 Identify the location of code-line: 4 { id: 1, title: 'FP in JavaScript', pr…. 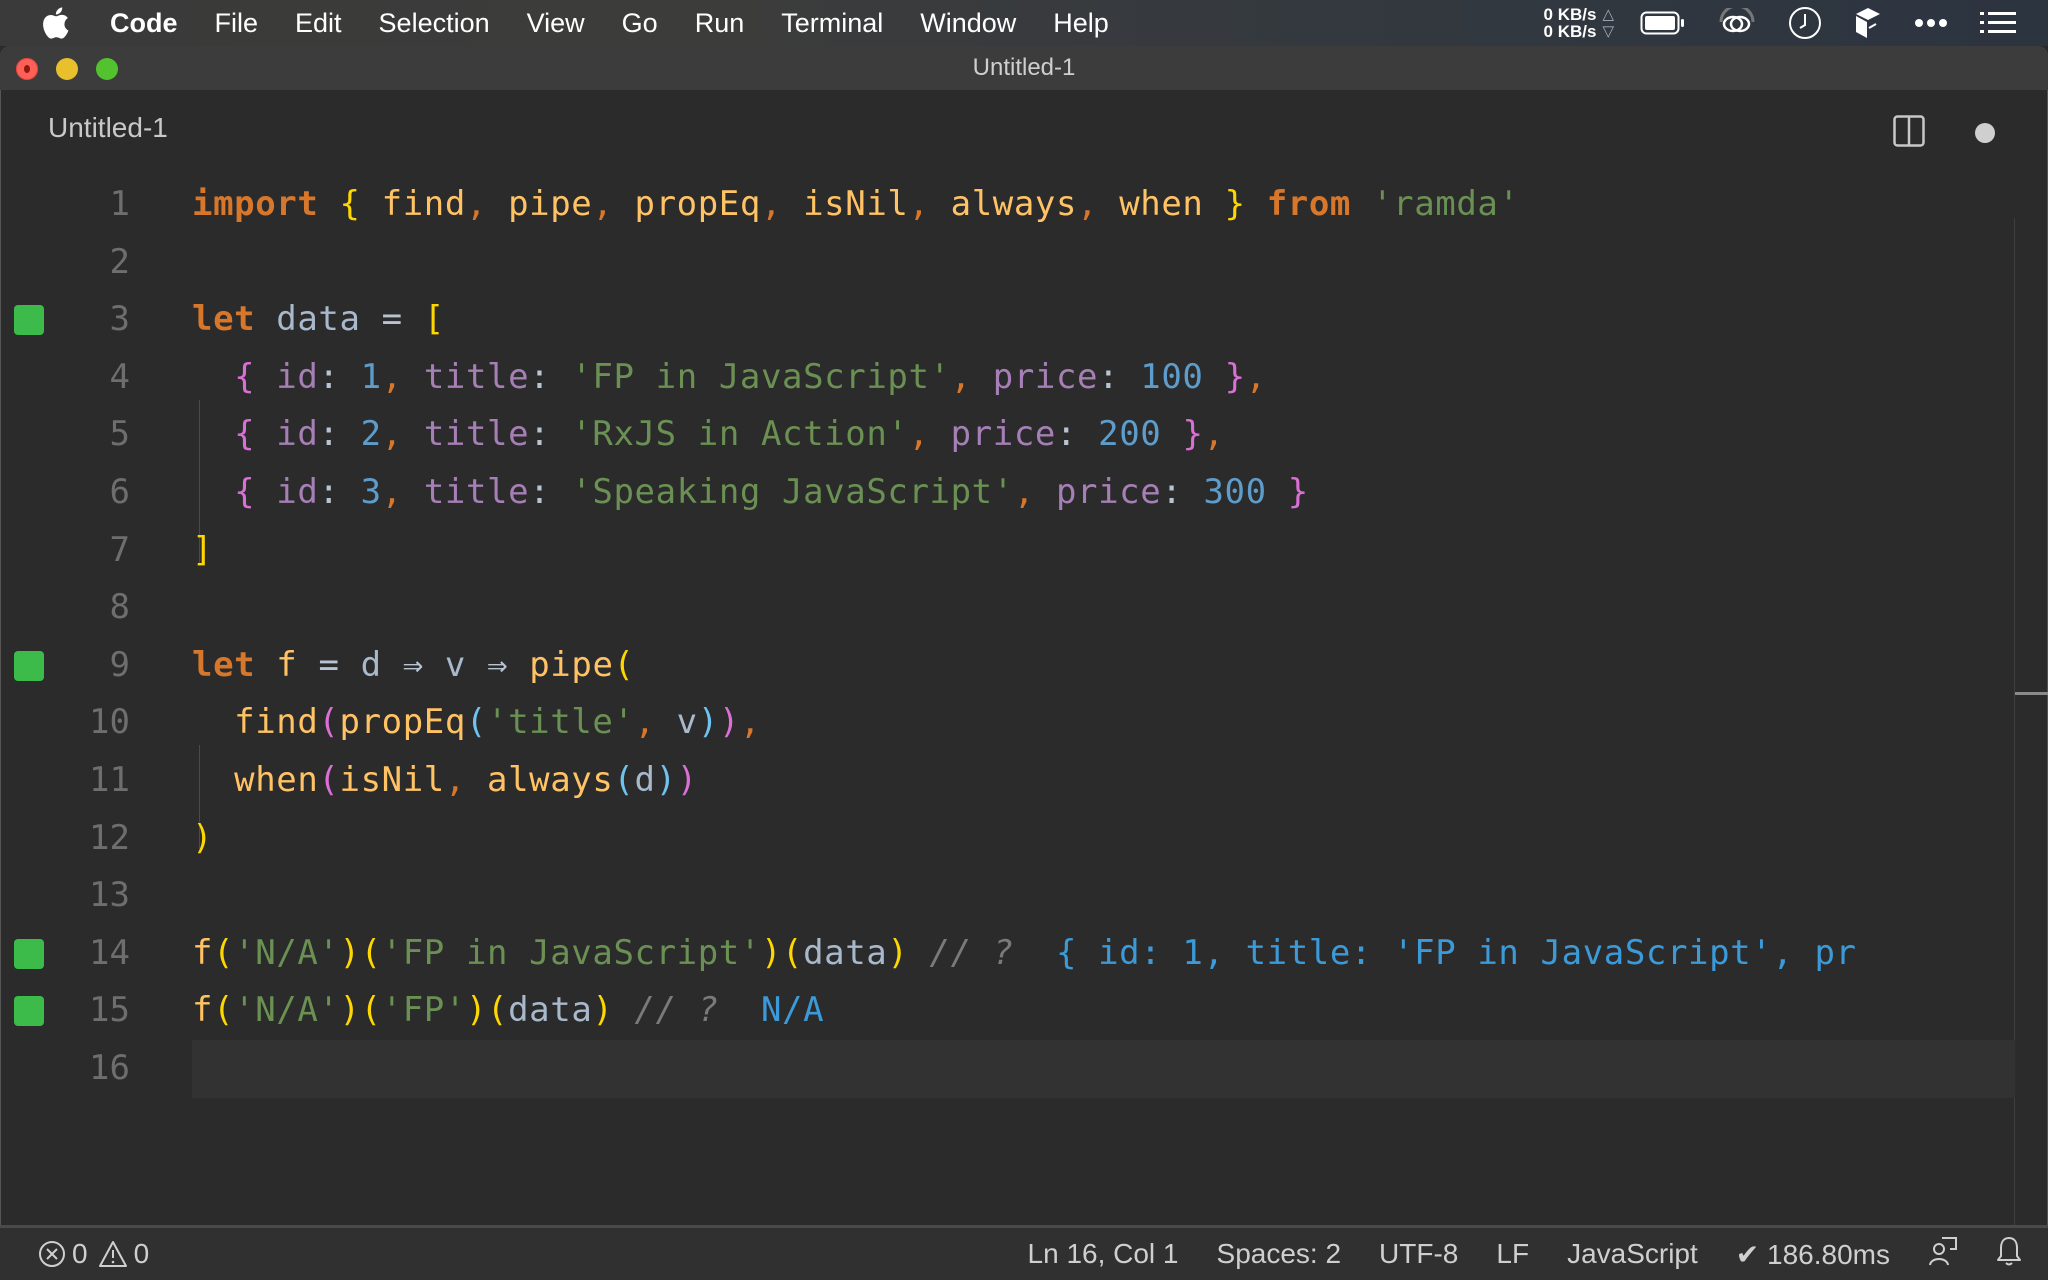
(1024, 378).